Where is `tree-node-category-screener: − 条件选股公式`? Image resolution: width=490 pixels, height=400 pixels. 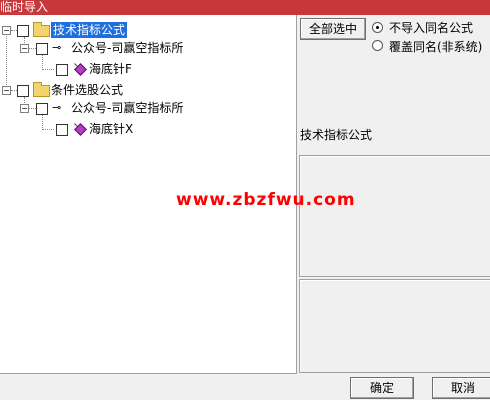 tree-node-category-screener: − 条件选股公式 is located at coordinates (148, 90).